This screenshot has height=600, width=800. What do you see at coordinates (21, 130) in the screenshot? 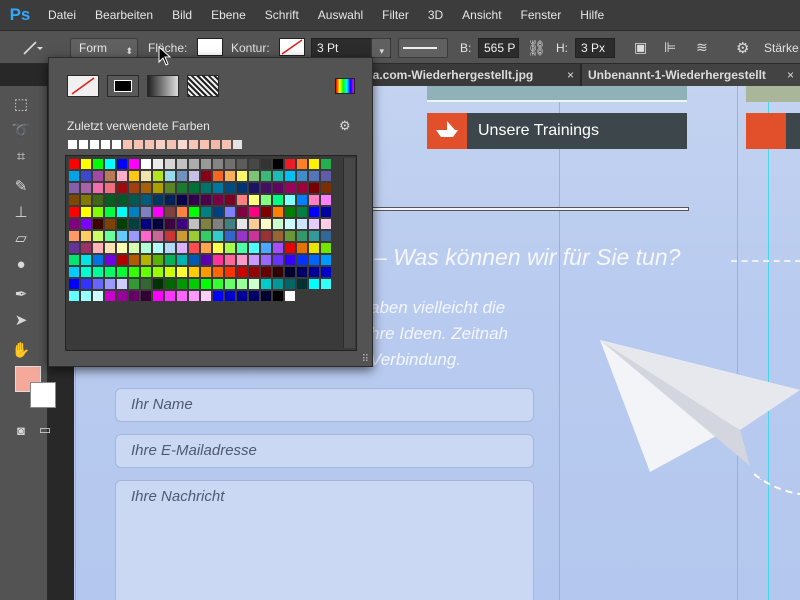
I see `lasso-tool-icon: ➰` at bounding box center [21, 130].